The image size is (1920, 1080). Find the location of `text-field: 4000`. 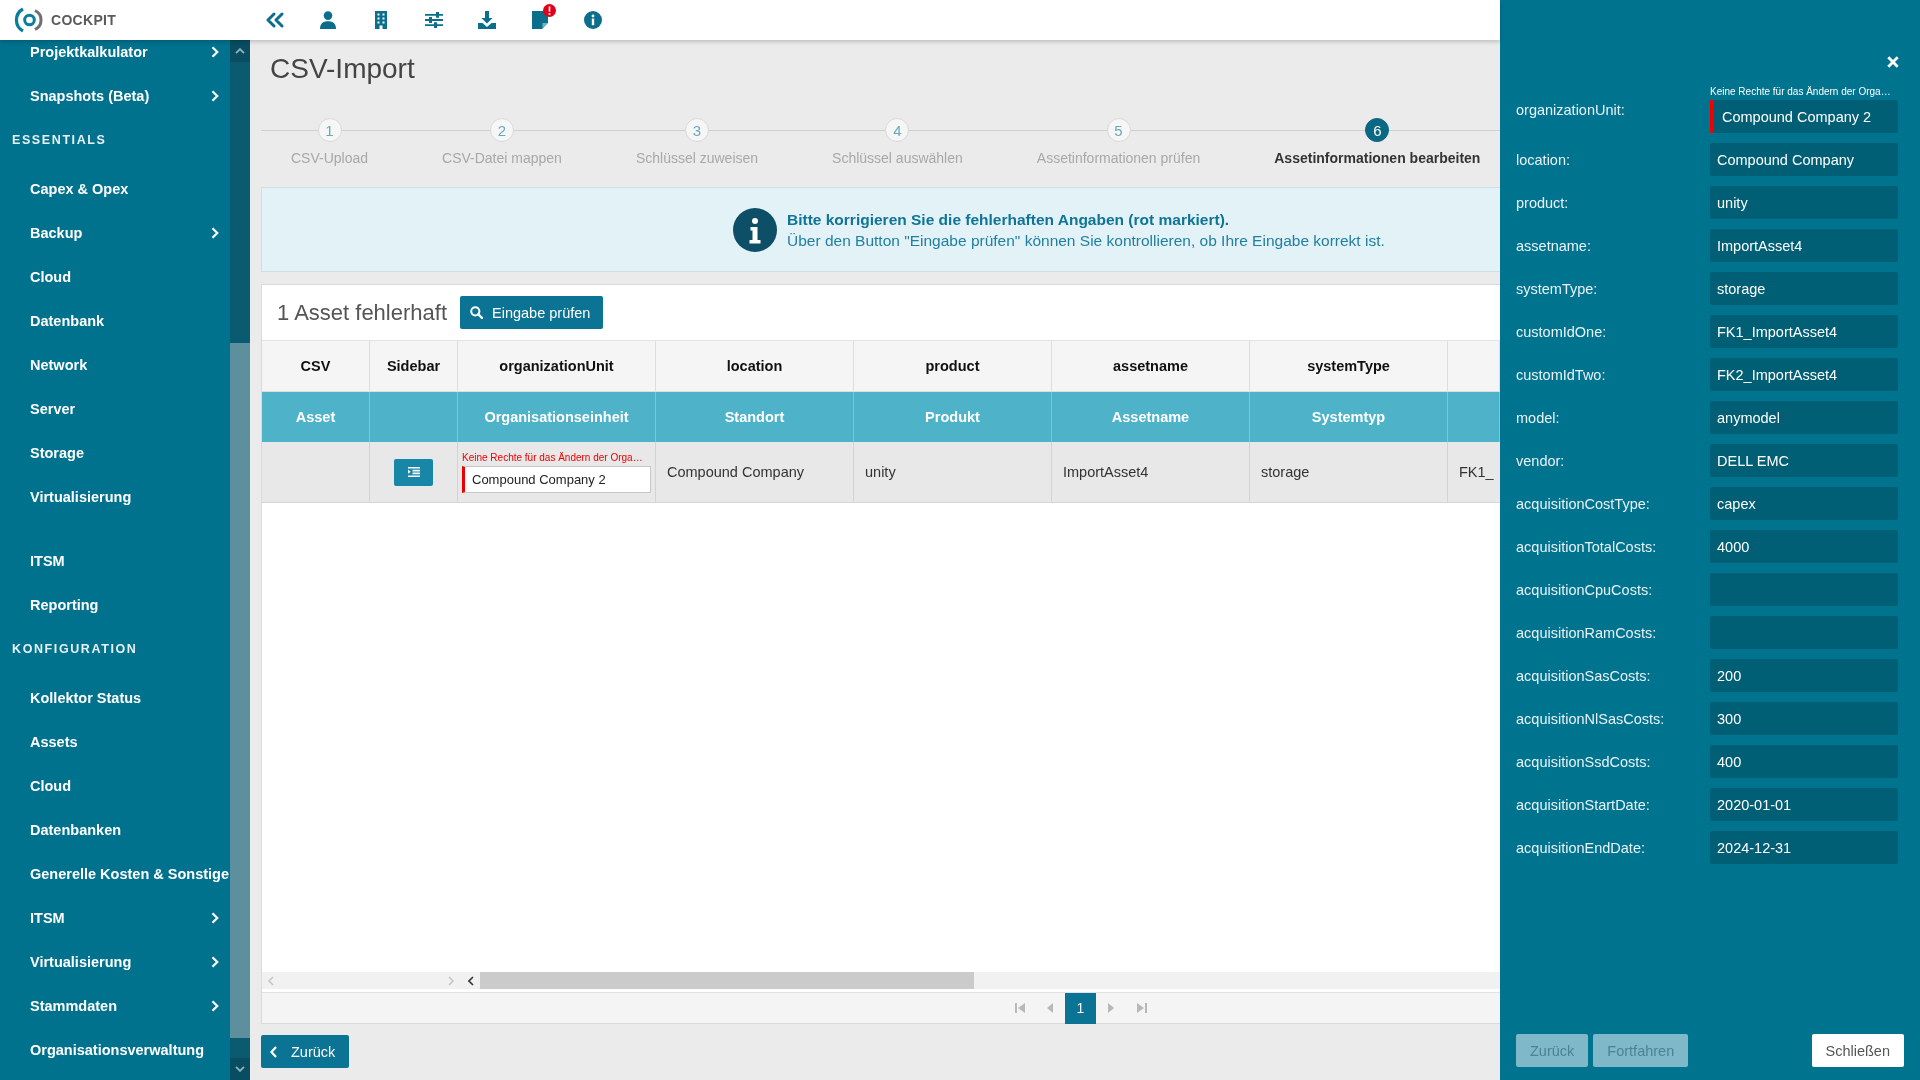

text-field: 4000 is located at coordinates (1804, 546).